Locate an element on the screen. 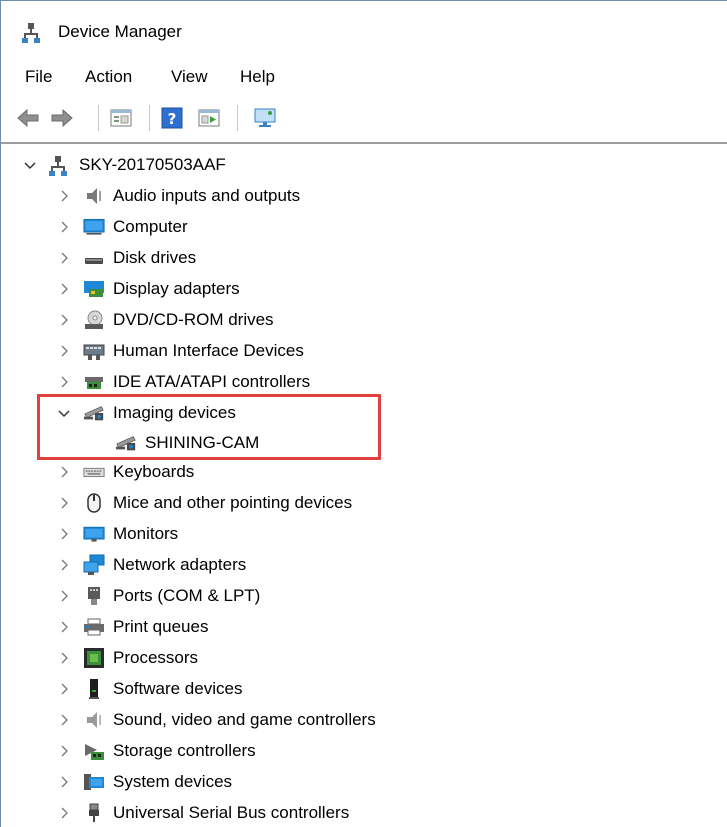 The width and height of the screenshot is (727, 827). back-icon is located at coordinates (28, 118).